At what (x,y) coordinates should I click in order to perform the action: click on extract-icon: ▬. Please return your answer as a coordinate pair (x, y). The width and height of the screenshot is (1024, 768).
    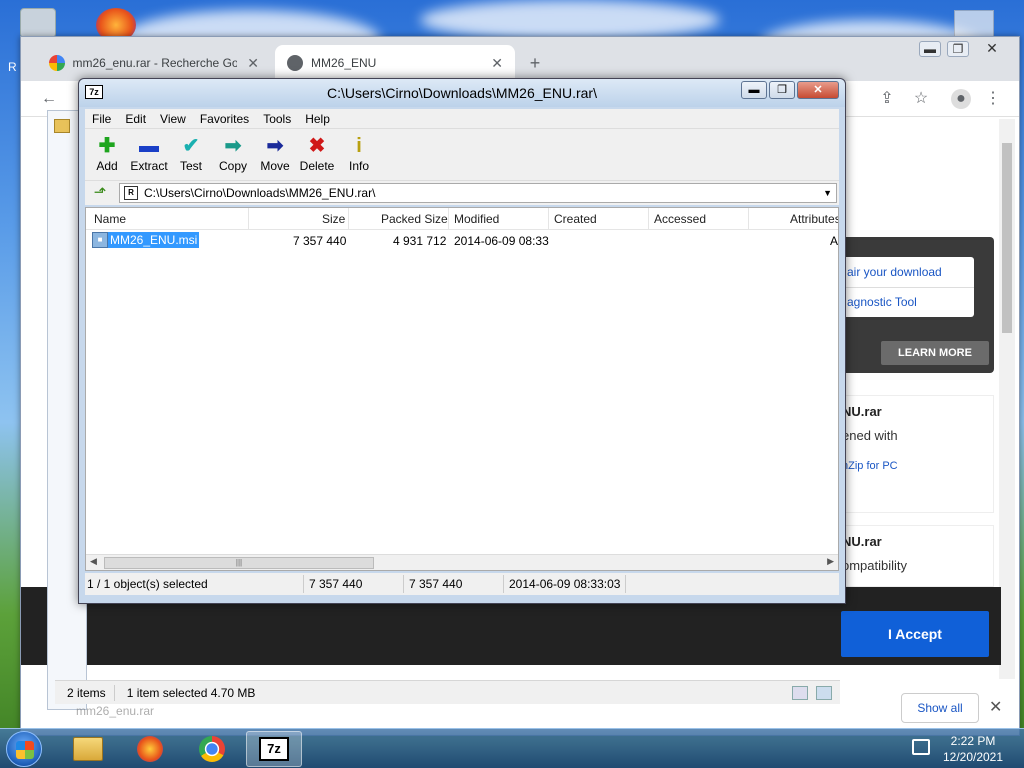
    Looking at the image, I should click on (149, 146).